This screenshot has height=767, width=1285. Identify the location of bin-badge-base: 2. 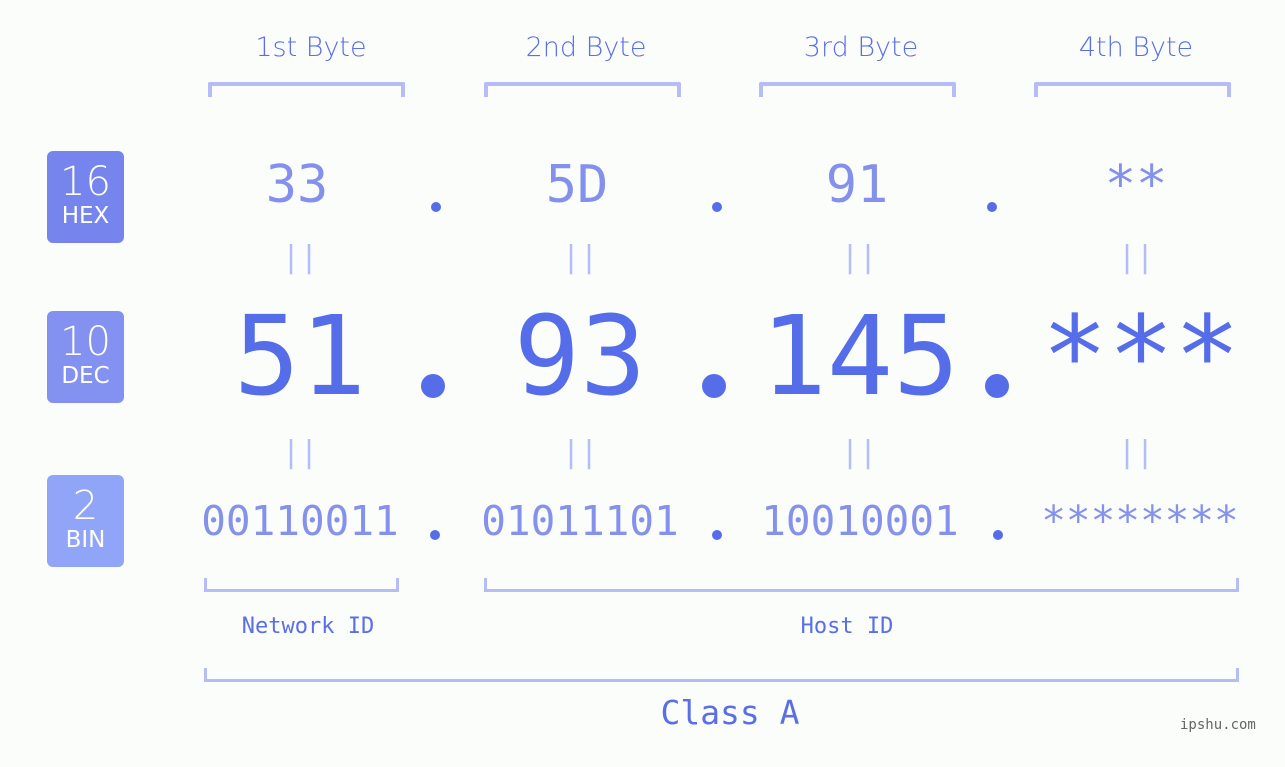
(85, 506).